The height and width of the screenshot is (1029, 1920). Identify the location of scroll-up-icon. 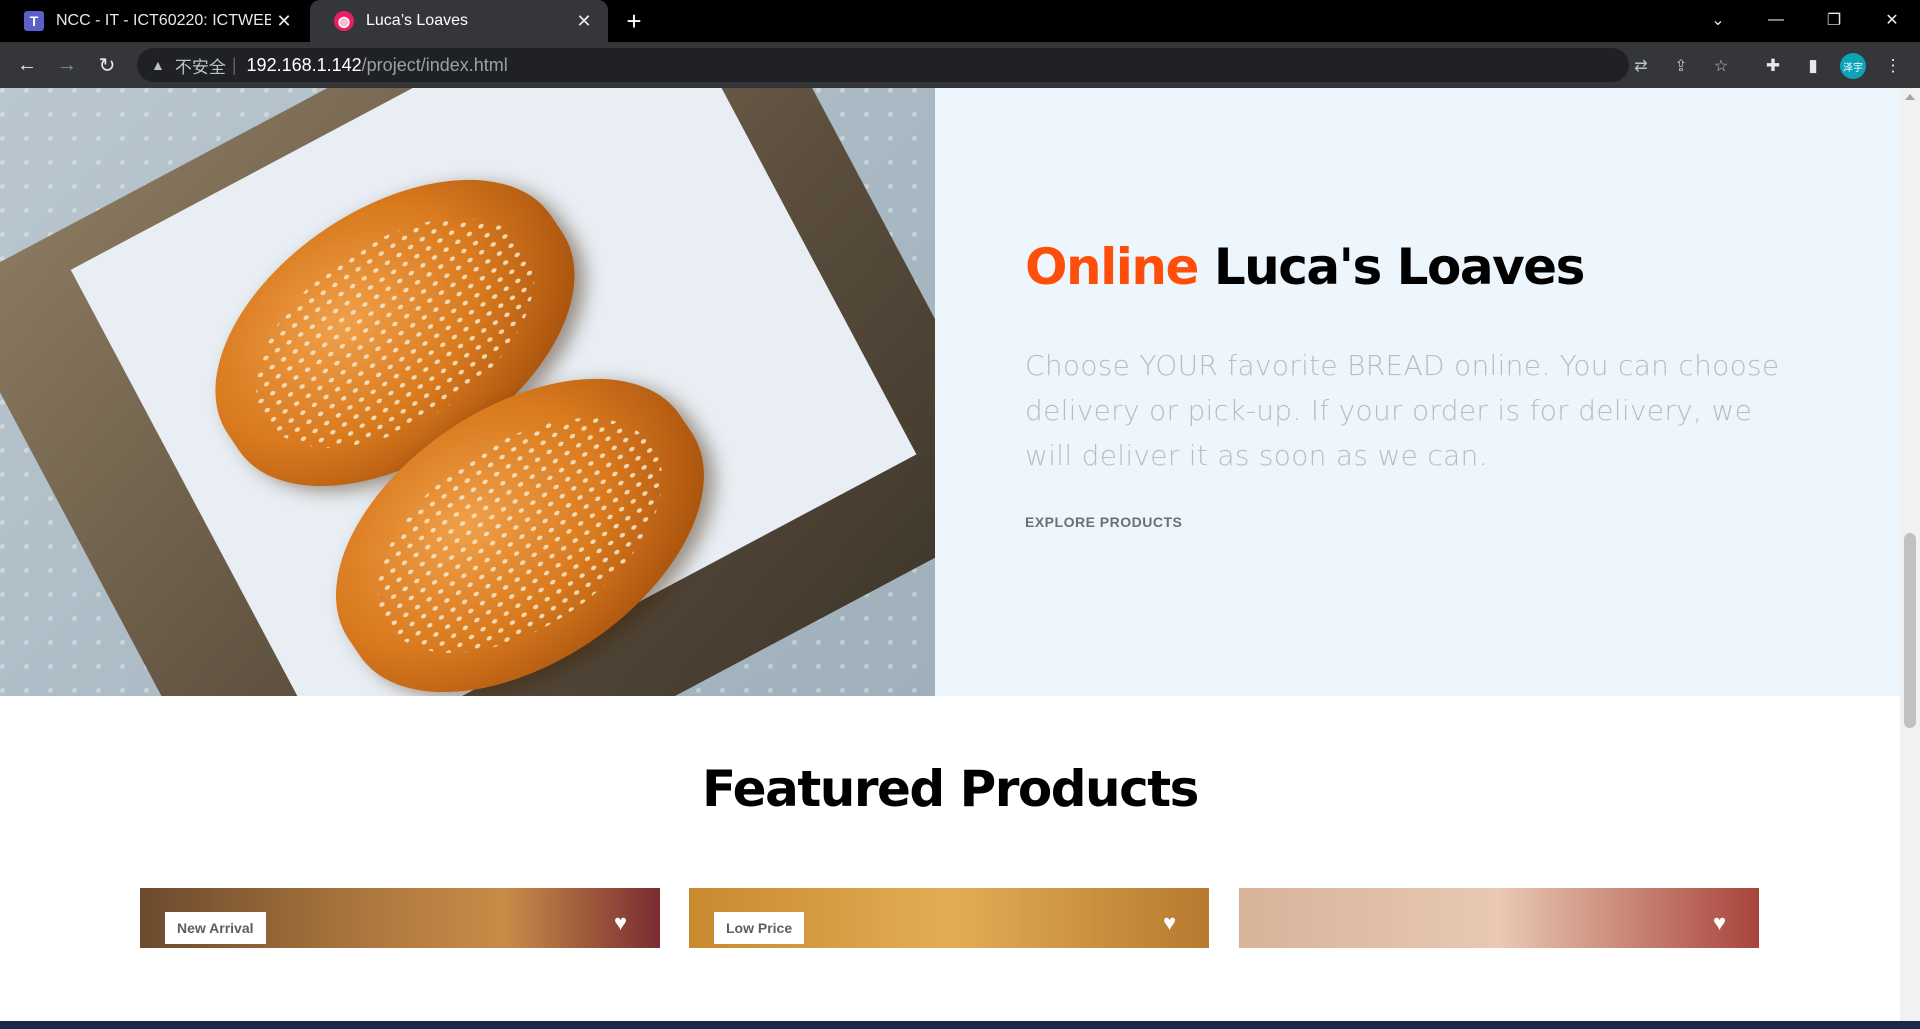
(1910, 97).